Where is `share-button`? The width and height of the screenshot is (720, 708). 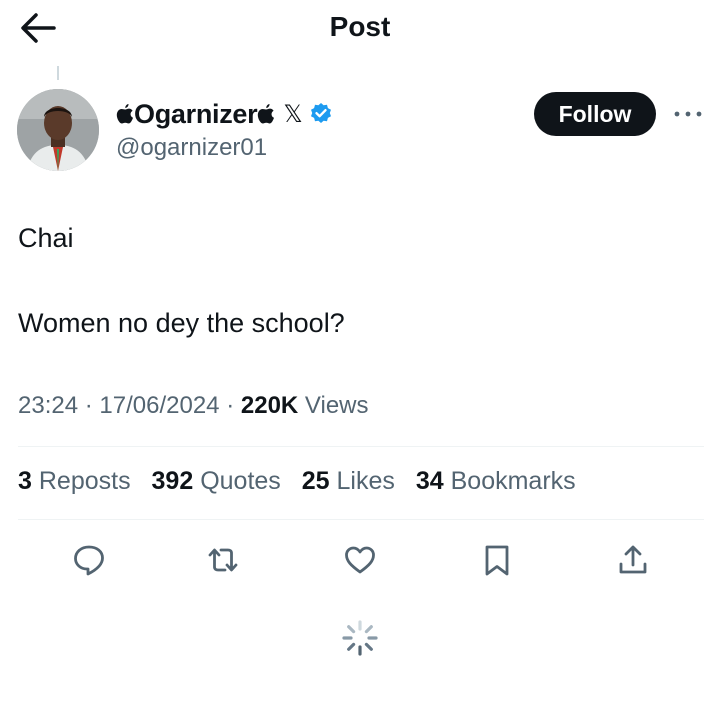
share-button is located at coordinates (633, 560).